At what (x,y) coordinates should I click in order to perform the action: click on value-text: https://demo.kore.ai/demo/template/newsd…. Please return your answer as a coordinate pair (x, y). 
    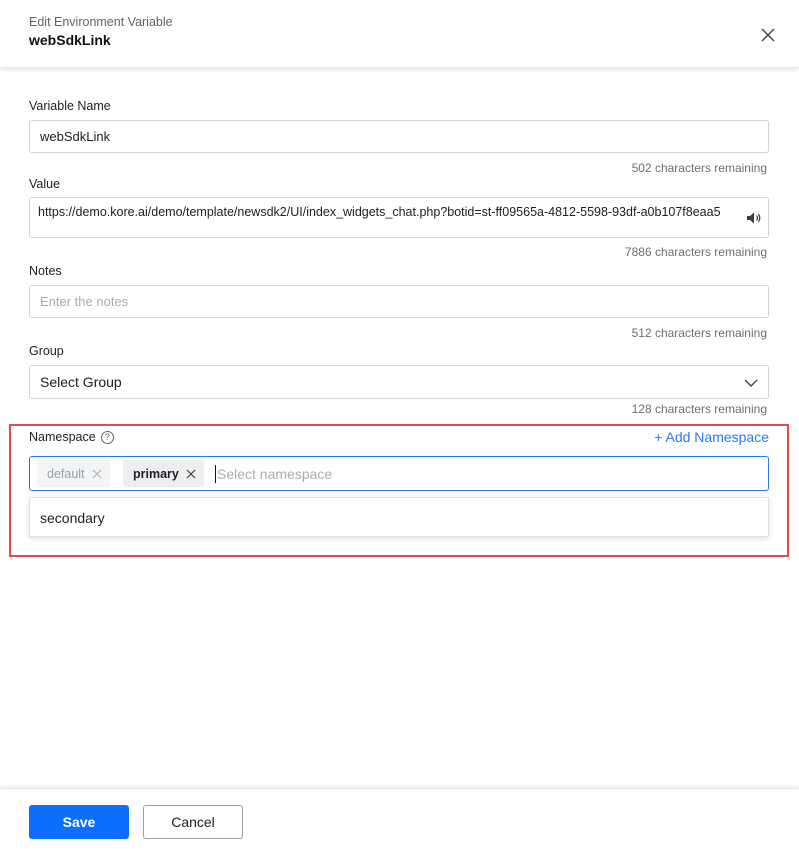
    Looking at the image, I should click on (379, 212).